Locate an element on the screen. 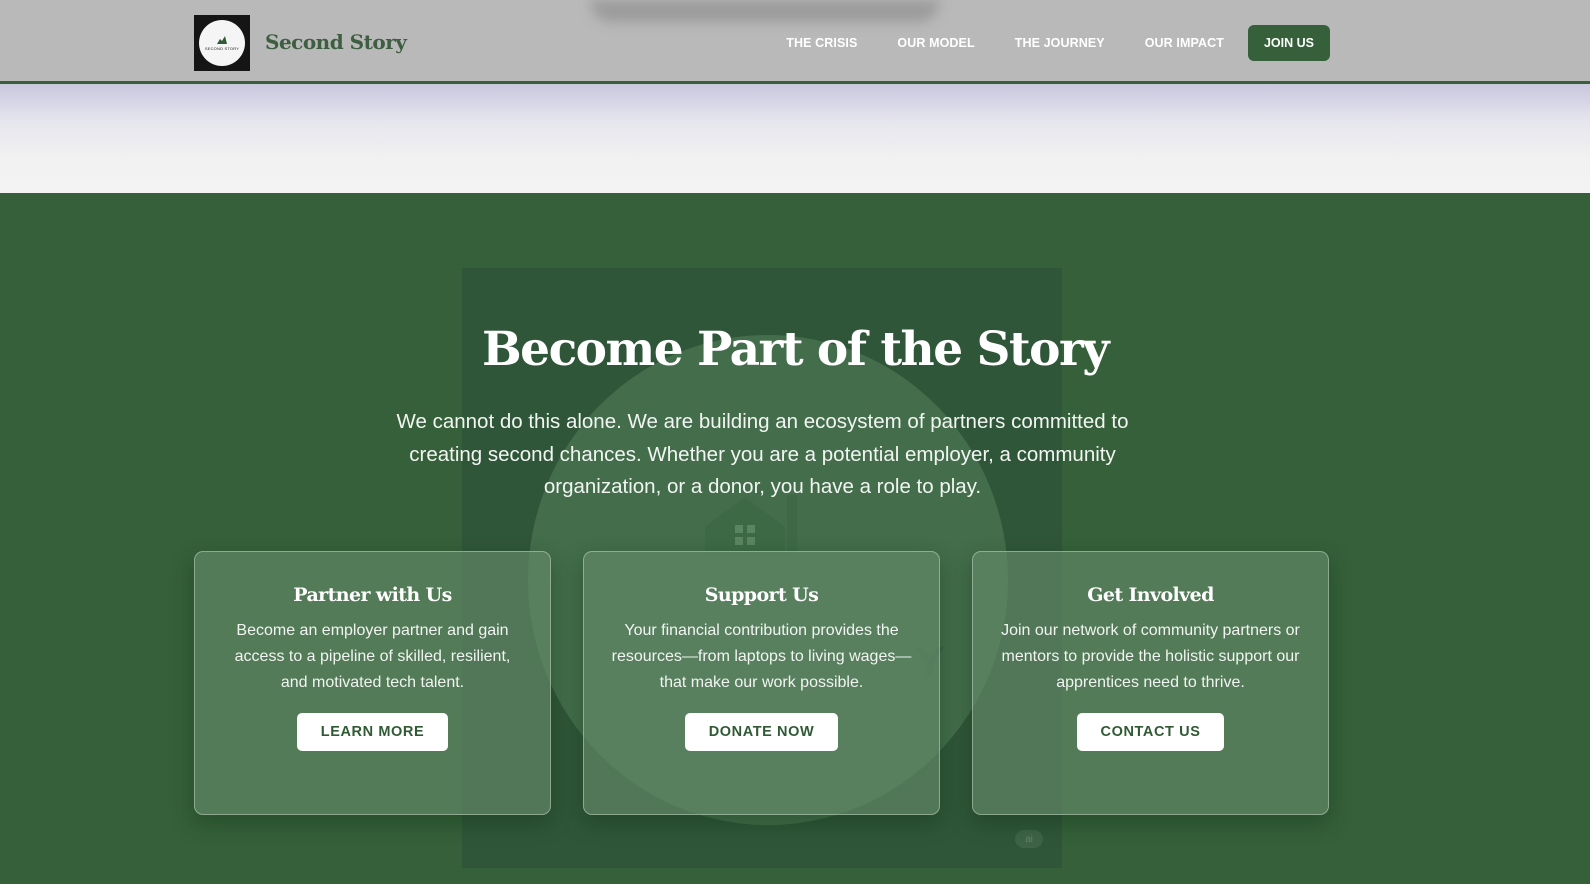 This screenshot has width=1590, height=884. brand-name: Second Story is located at coordinates (336, 42).